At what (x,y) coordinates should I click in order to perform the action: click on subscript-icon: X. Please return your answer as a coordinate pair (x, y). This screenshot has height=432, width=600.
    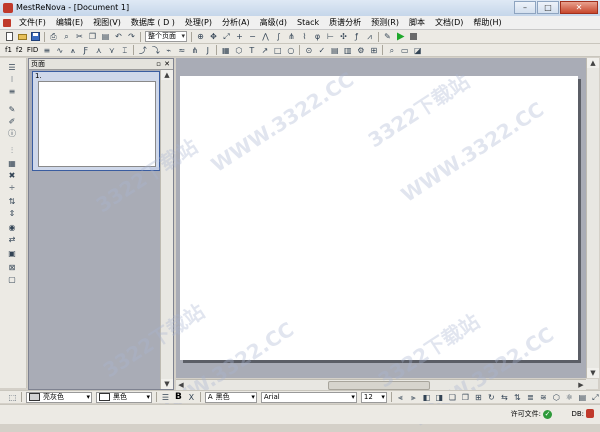
    Looking at the image, I should click on (191, 397).